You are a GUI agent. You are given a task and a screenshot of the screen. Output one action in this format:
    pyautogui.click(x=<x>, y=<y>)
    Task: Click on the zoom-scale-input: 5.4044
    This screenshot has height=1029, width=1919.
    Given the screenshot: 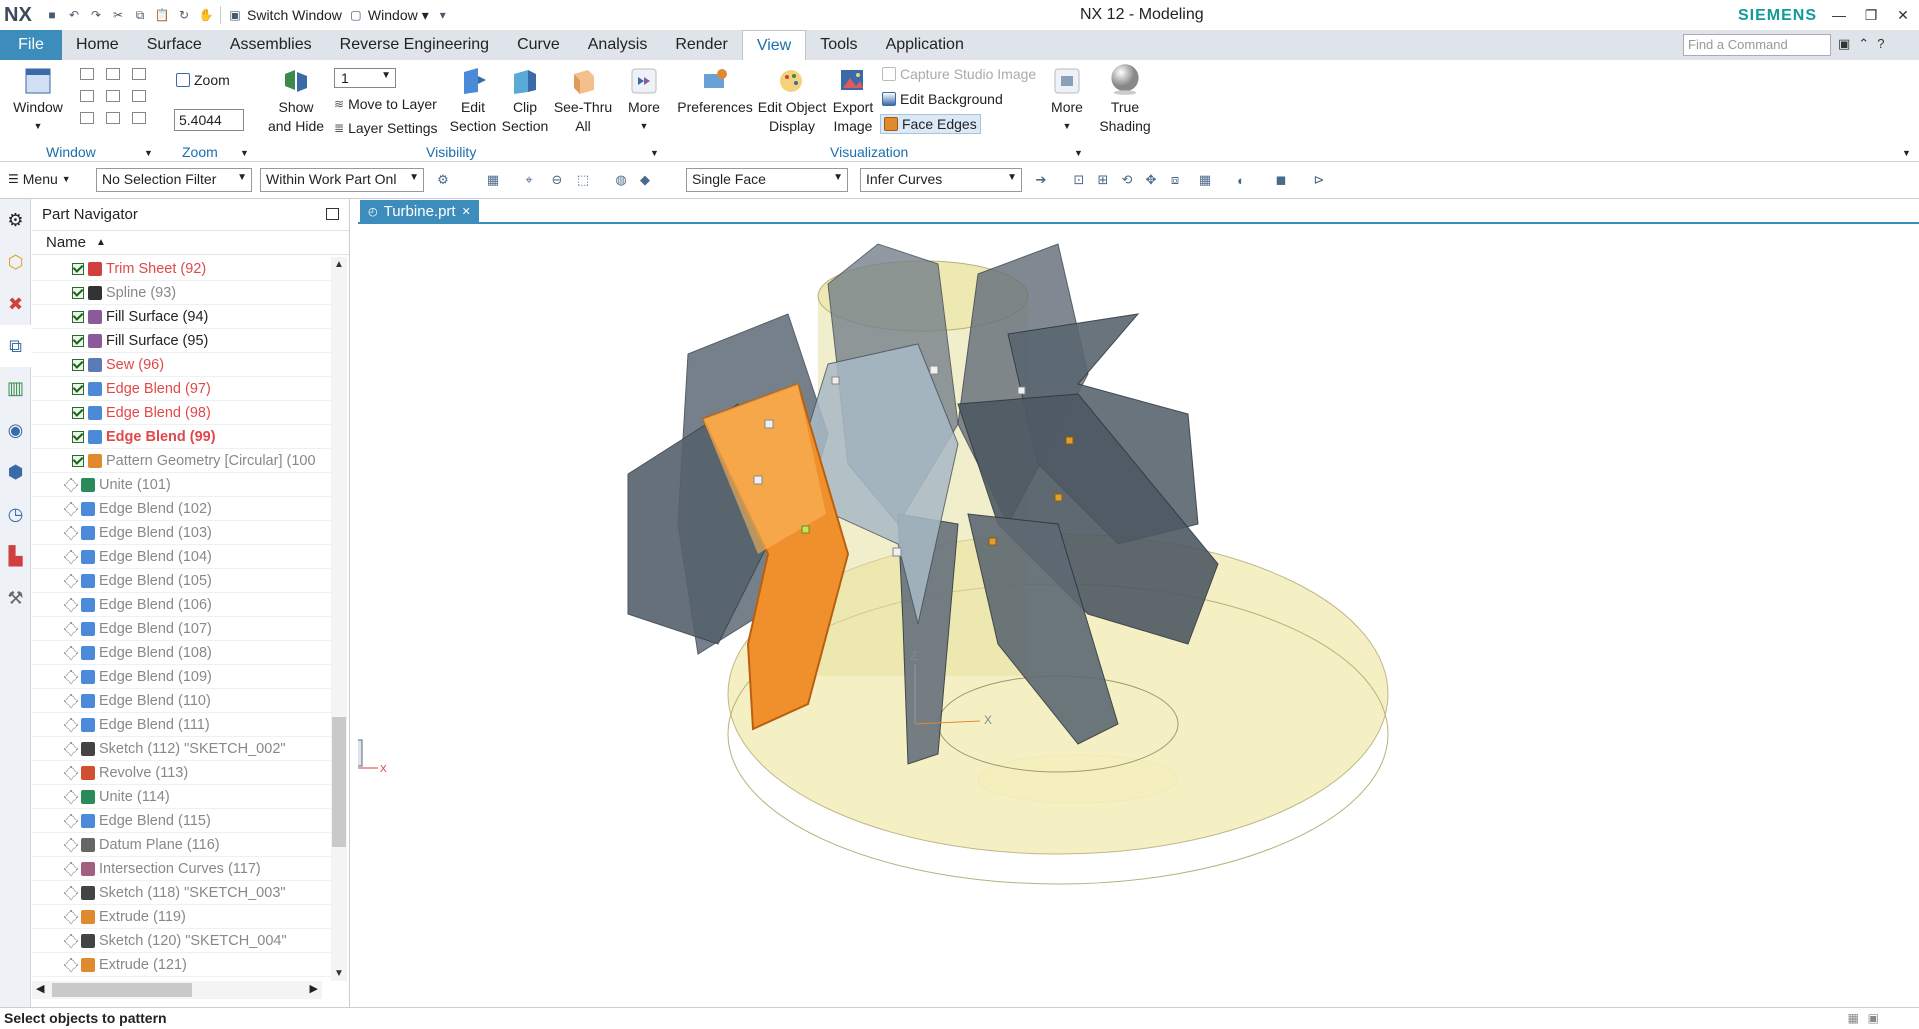 What is the action you would take?
    pyautogui.click(x=209, y=120)
    